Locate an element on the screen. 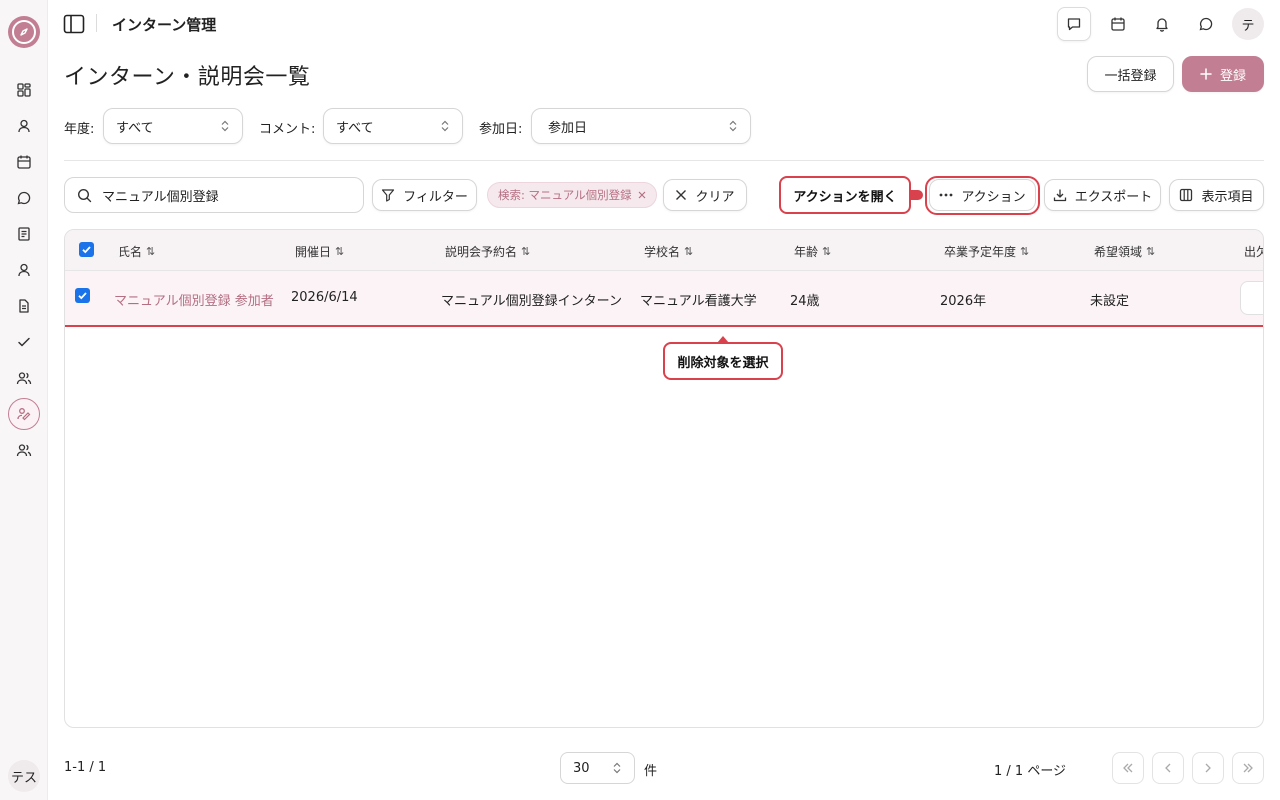  chat-button is located at coordinates (1206, 24).